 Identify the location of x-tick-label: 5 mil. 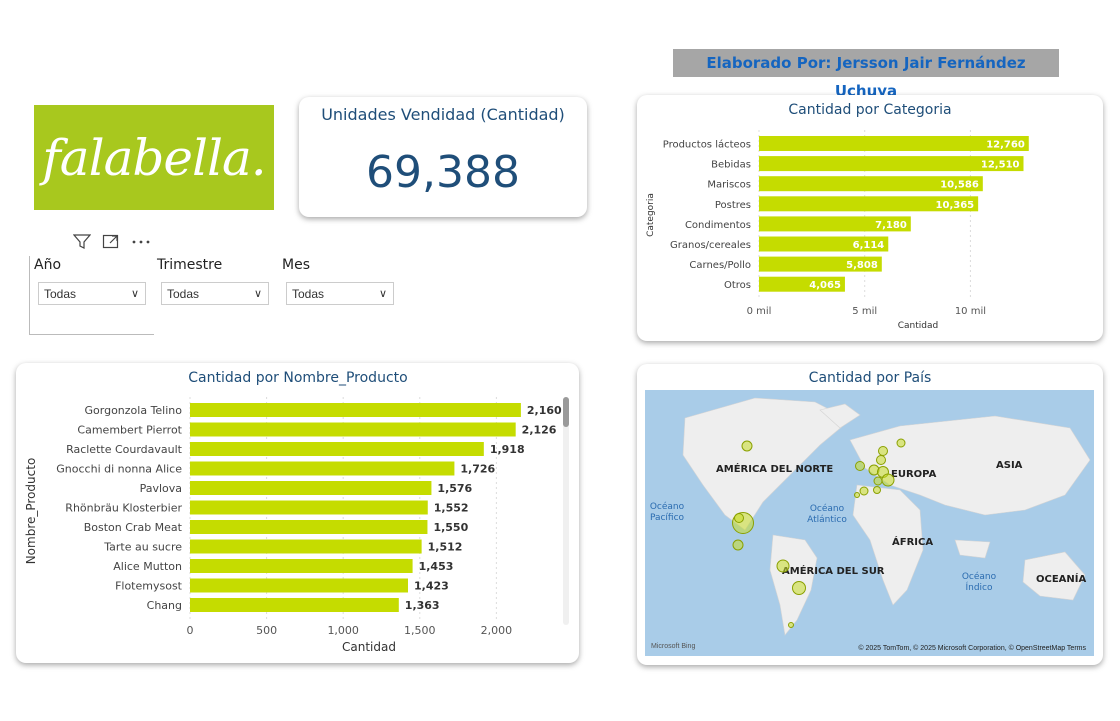
(864, 311).